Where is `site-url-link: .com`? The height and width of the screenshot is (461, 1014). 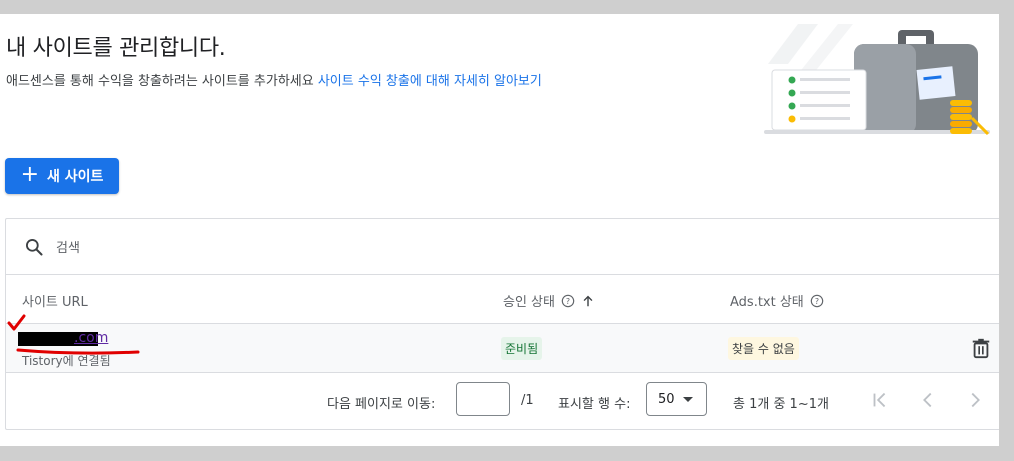
site-url-link: .com is located at coordinates (91, 338).